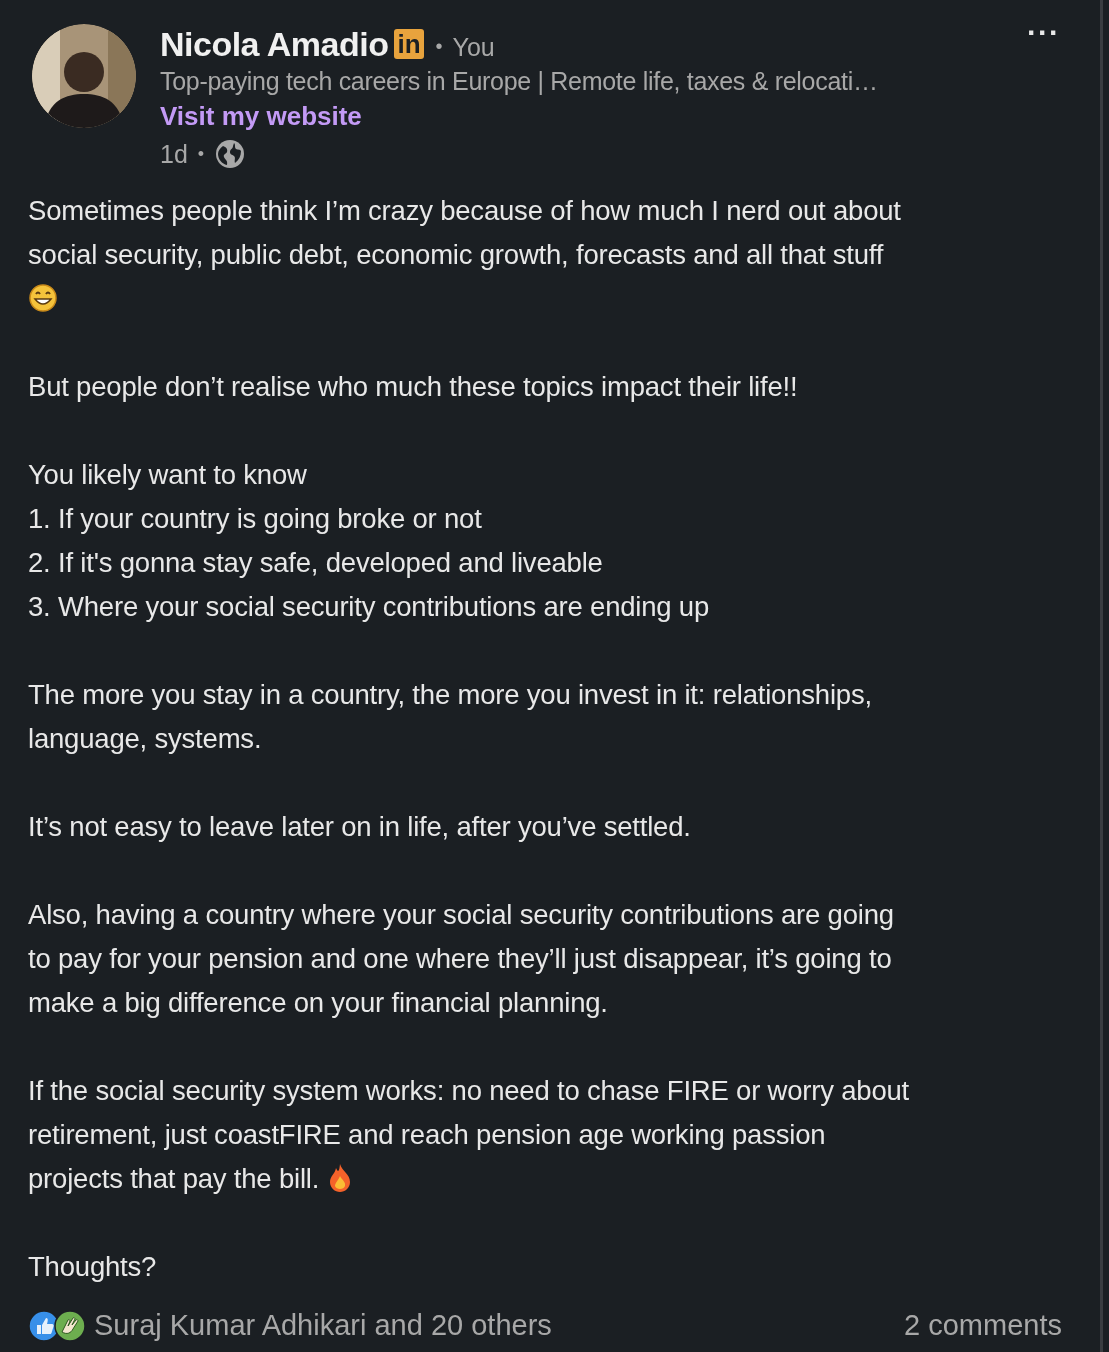 This screenshot has height=1352, width=1109. Describe the element at coordinates (369, 541) in the screenshot. I see `post-paragraph: You likely want to know 1. If your country is going broke or not 2. If it's gonna stay safe, developed and liveable 3. Where your social security contributions are ending up` at that location.